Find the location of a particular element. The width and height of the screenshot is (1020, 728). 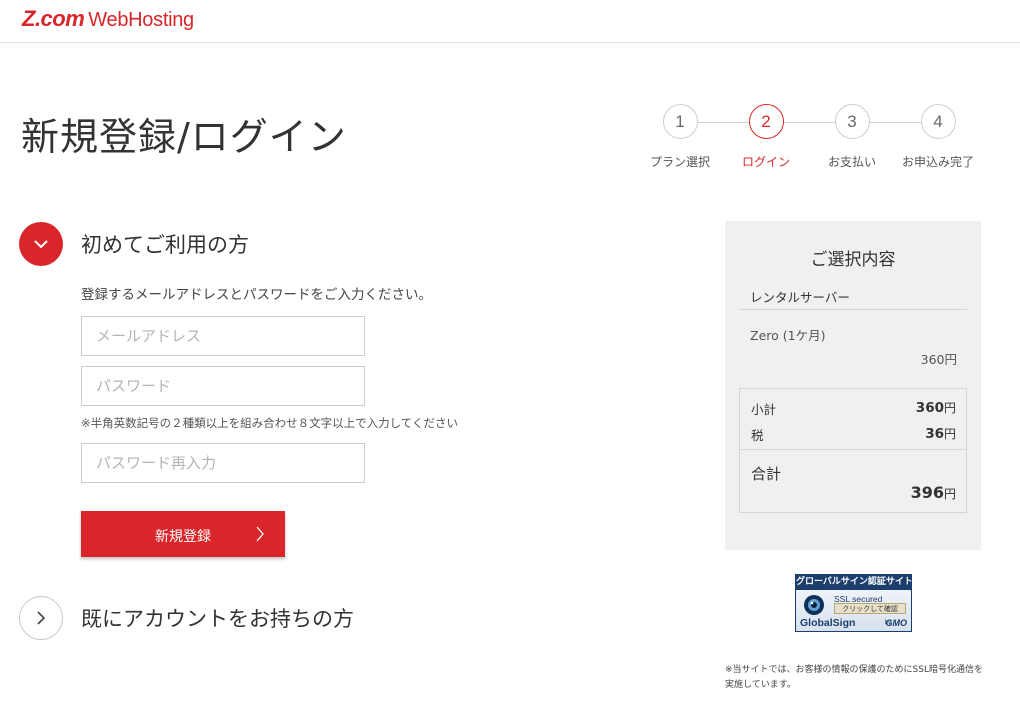

tax-row: 税 36円 is located at coordinates (853, 434).